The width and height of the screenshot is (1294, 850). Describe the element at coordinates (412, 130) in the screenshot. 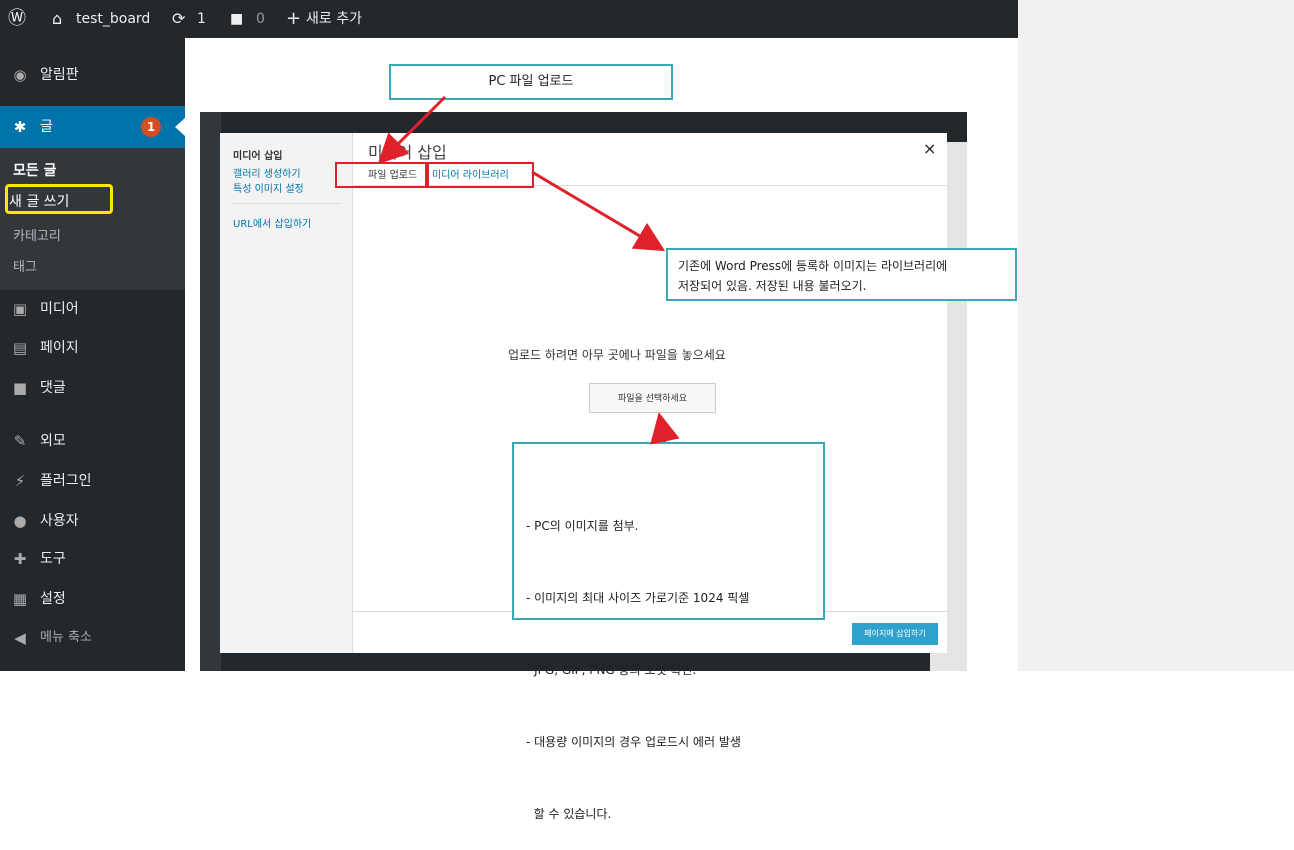

I see `arrow-to-upload-tab` at that location.